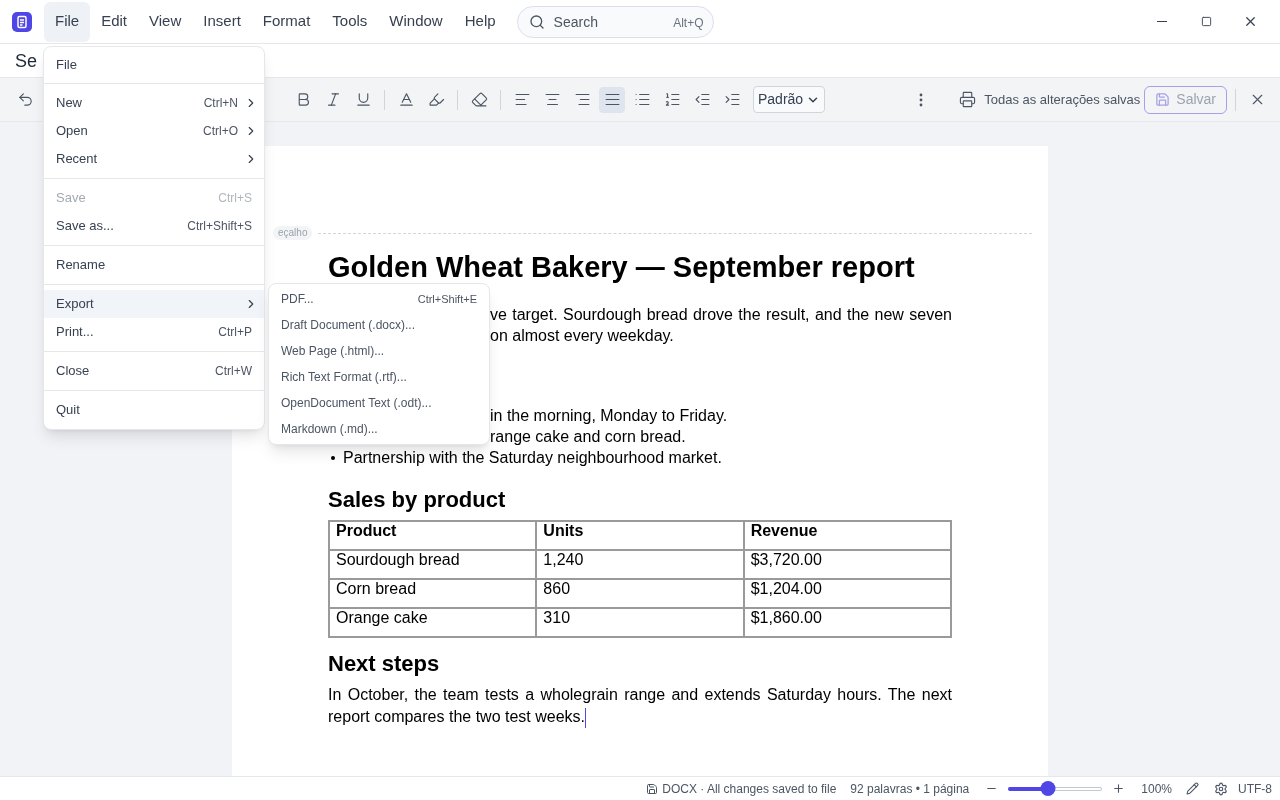 The width and height of the screenshot is (1280, 800). Describe the element at coordinates (588, 436) in the screenshot. I see `list-item: range cake and corn bread.` at that location.